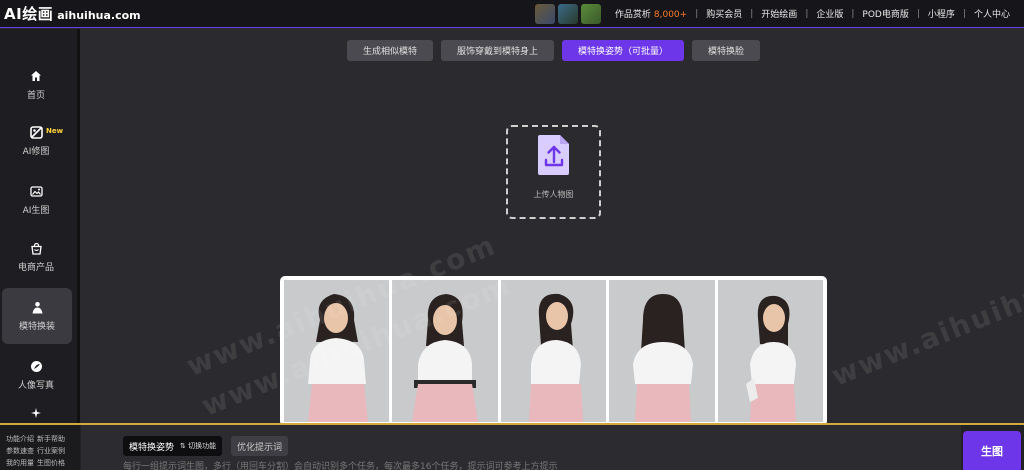 The image size is (1024, 470). Describe the element at coordinates (37, 307) in the screenshot. I see `model-icon` at that location.